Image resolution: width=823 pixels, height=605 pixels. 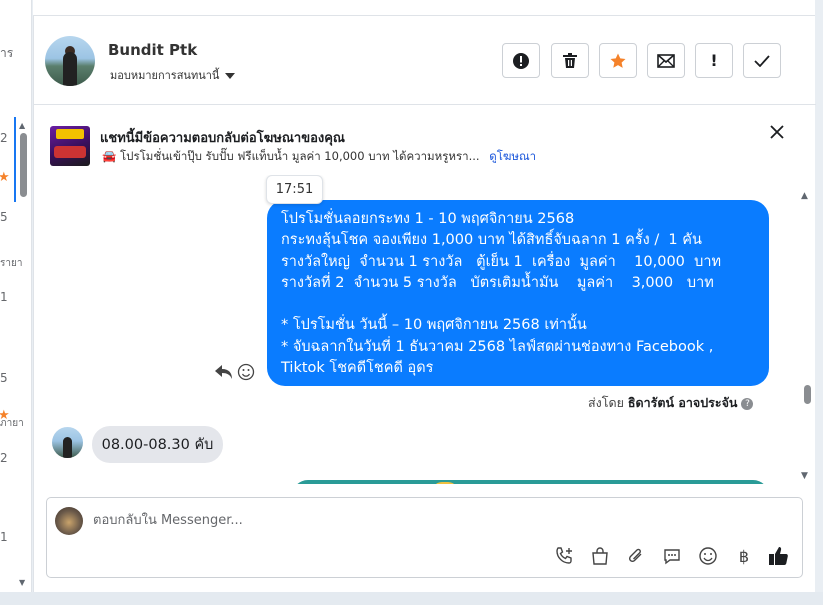 What do you see at coordinates (672, 556) in the screenshot?
I see `chat-bubble-icon` at bounding box center [672, 556].